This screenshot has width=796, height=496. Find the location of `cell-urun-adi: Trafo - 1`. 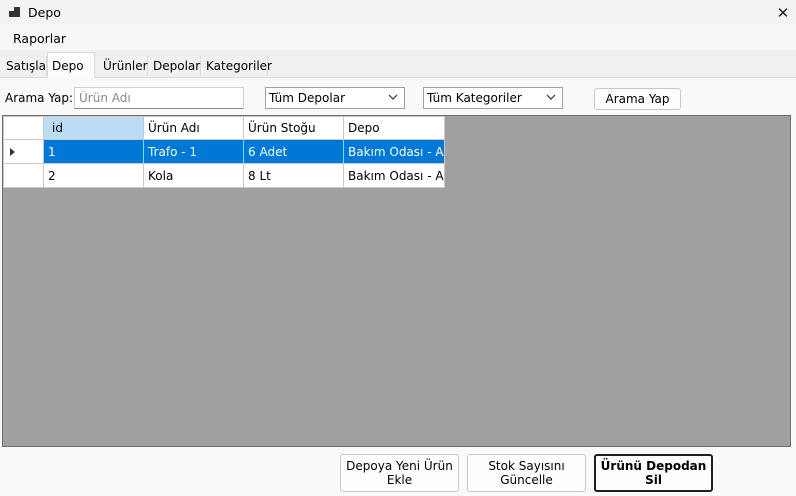

cell-urun-adi: Trafo - 1 is located at coordinates (193, 151).